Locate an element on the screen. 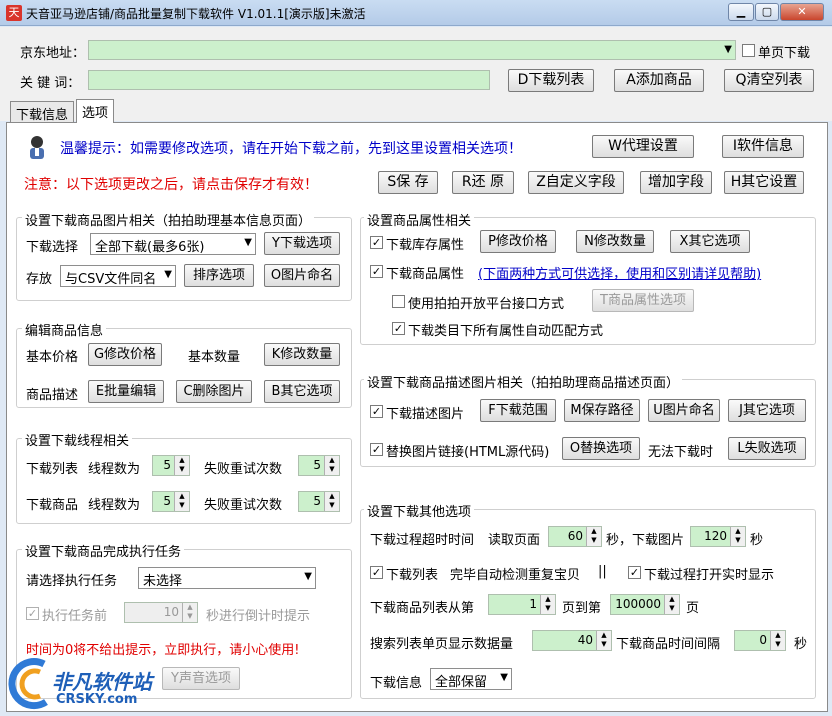 Image resolution: width=832 pixels, height=716 pixels. assistant-icon is located at coordinates (37, 147).